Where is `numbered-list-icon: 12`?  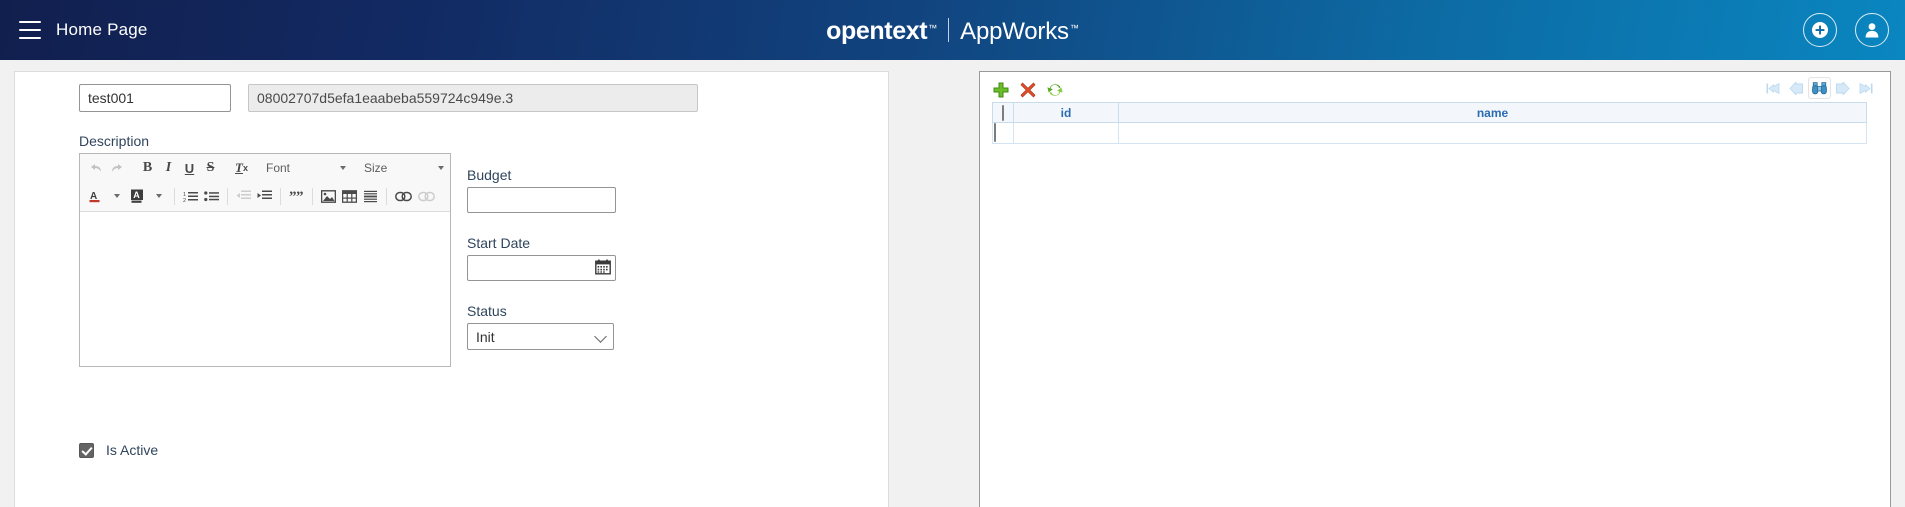 numbered-list-icon: 12 is located at coordinates (190, 196).